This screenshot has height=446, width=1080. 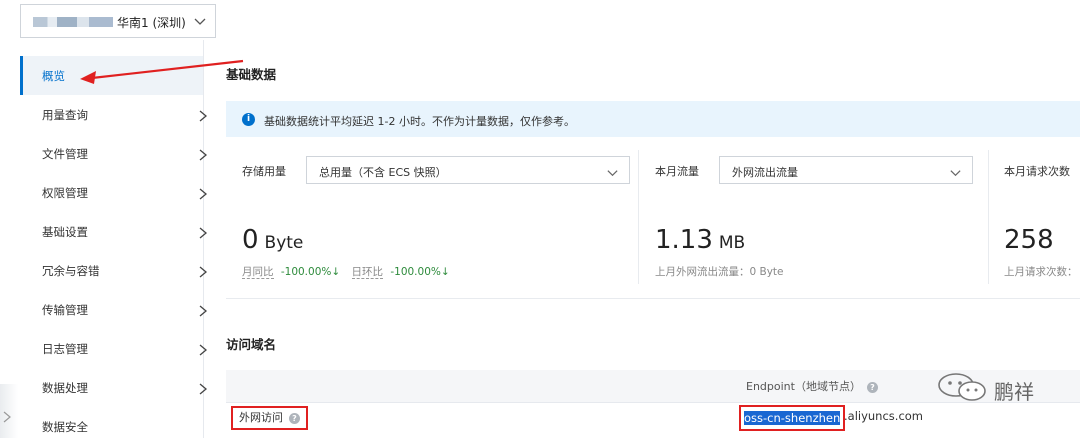 I want to click on storage-unit: Byte, so click(x=284, y=243).